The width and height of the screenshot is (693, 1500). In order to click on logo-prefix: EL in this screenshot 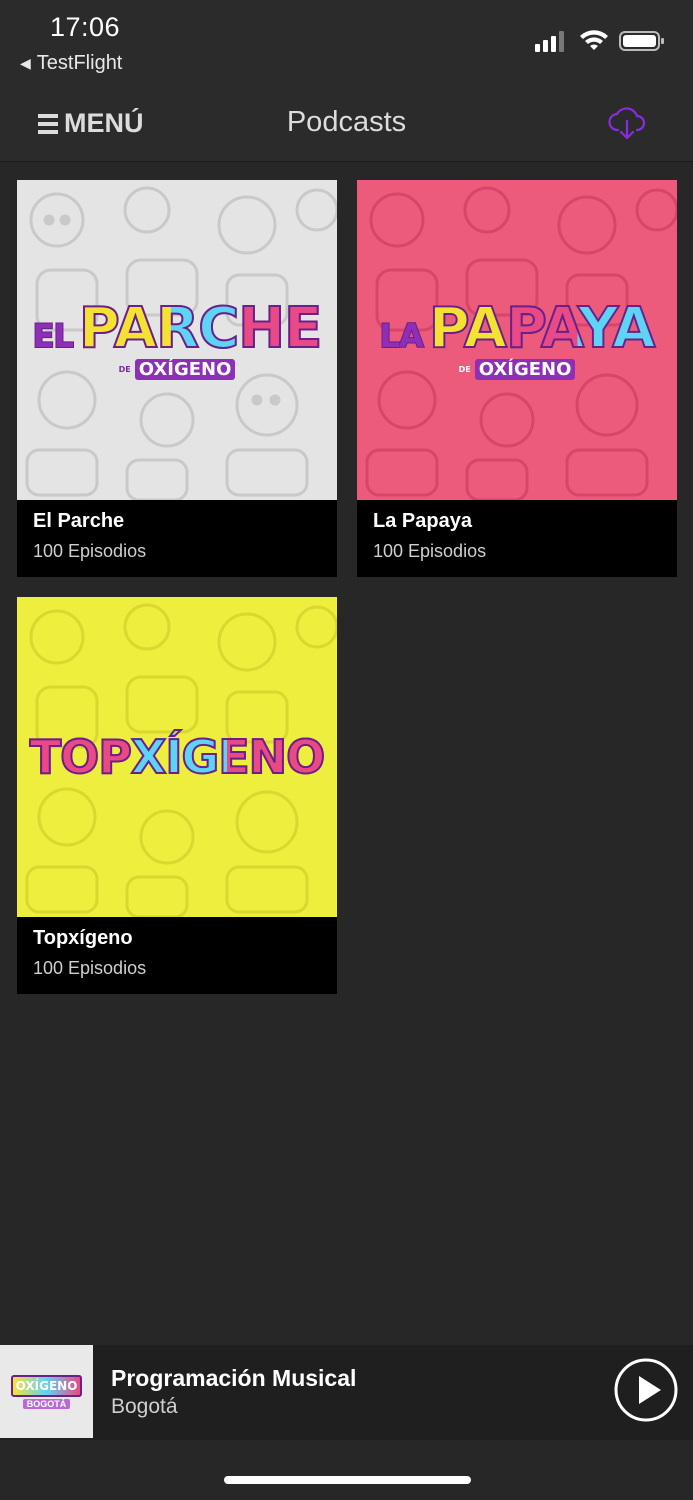, I will do `click(53, 335)`.